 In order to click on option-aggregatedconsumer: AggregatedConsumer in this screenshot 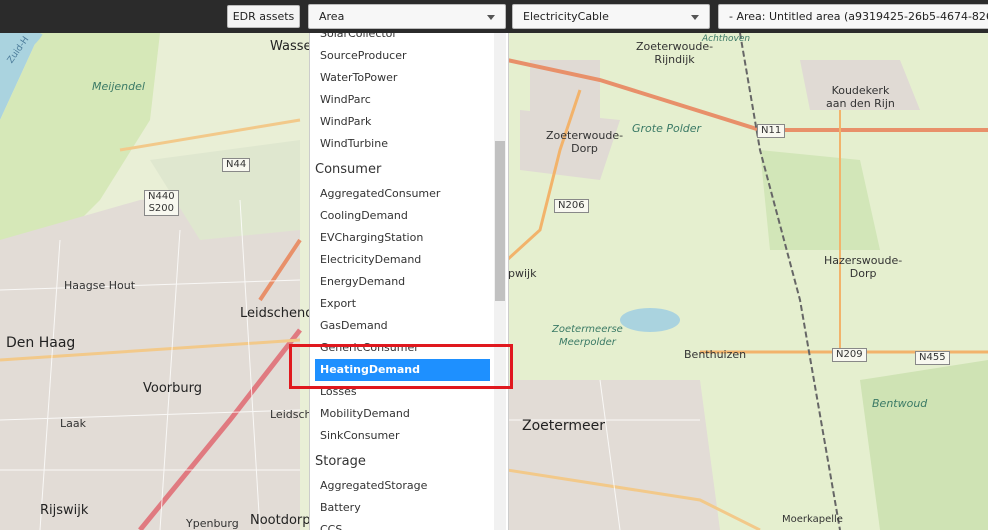, I will do `click(400, 194)`.